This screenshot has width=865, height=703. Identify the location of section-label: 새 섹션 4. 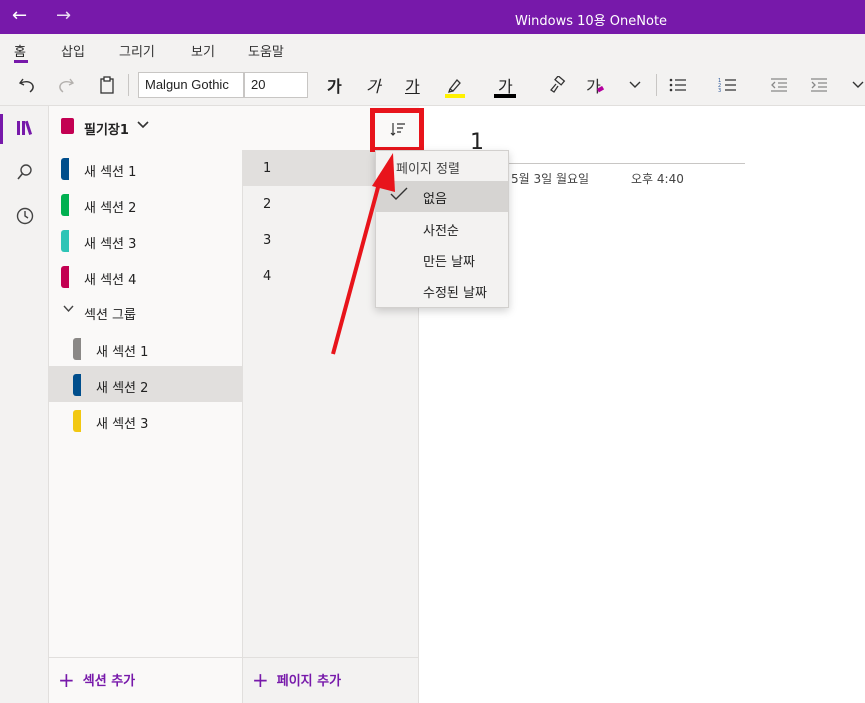
(110, 280).